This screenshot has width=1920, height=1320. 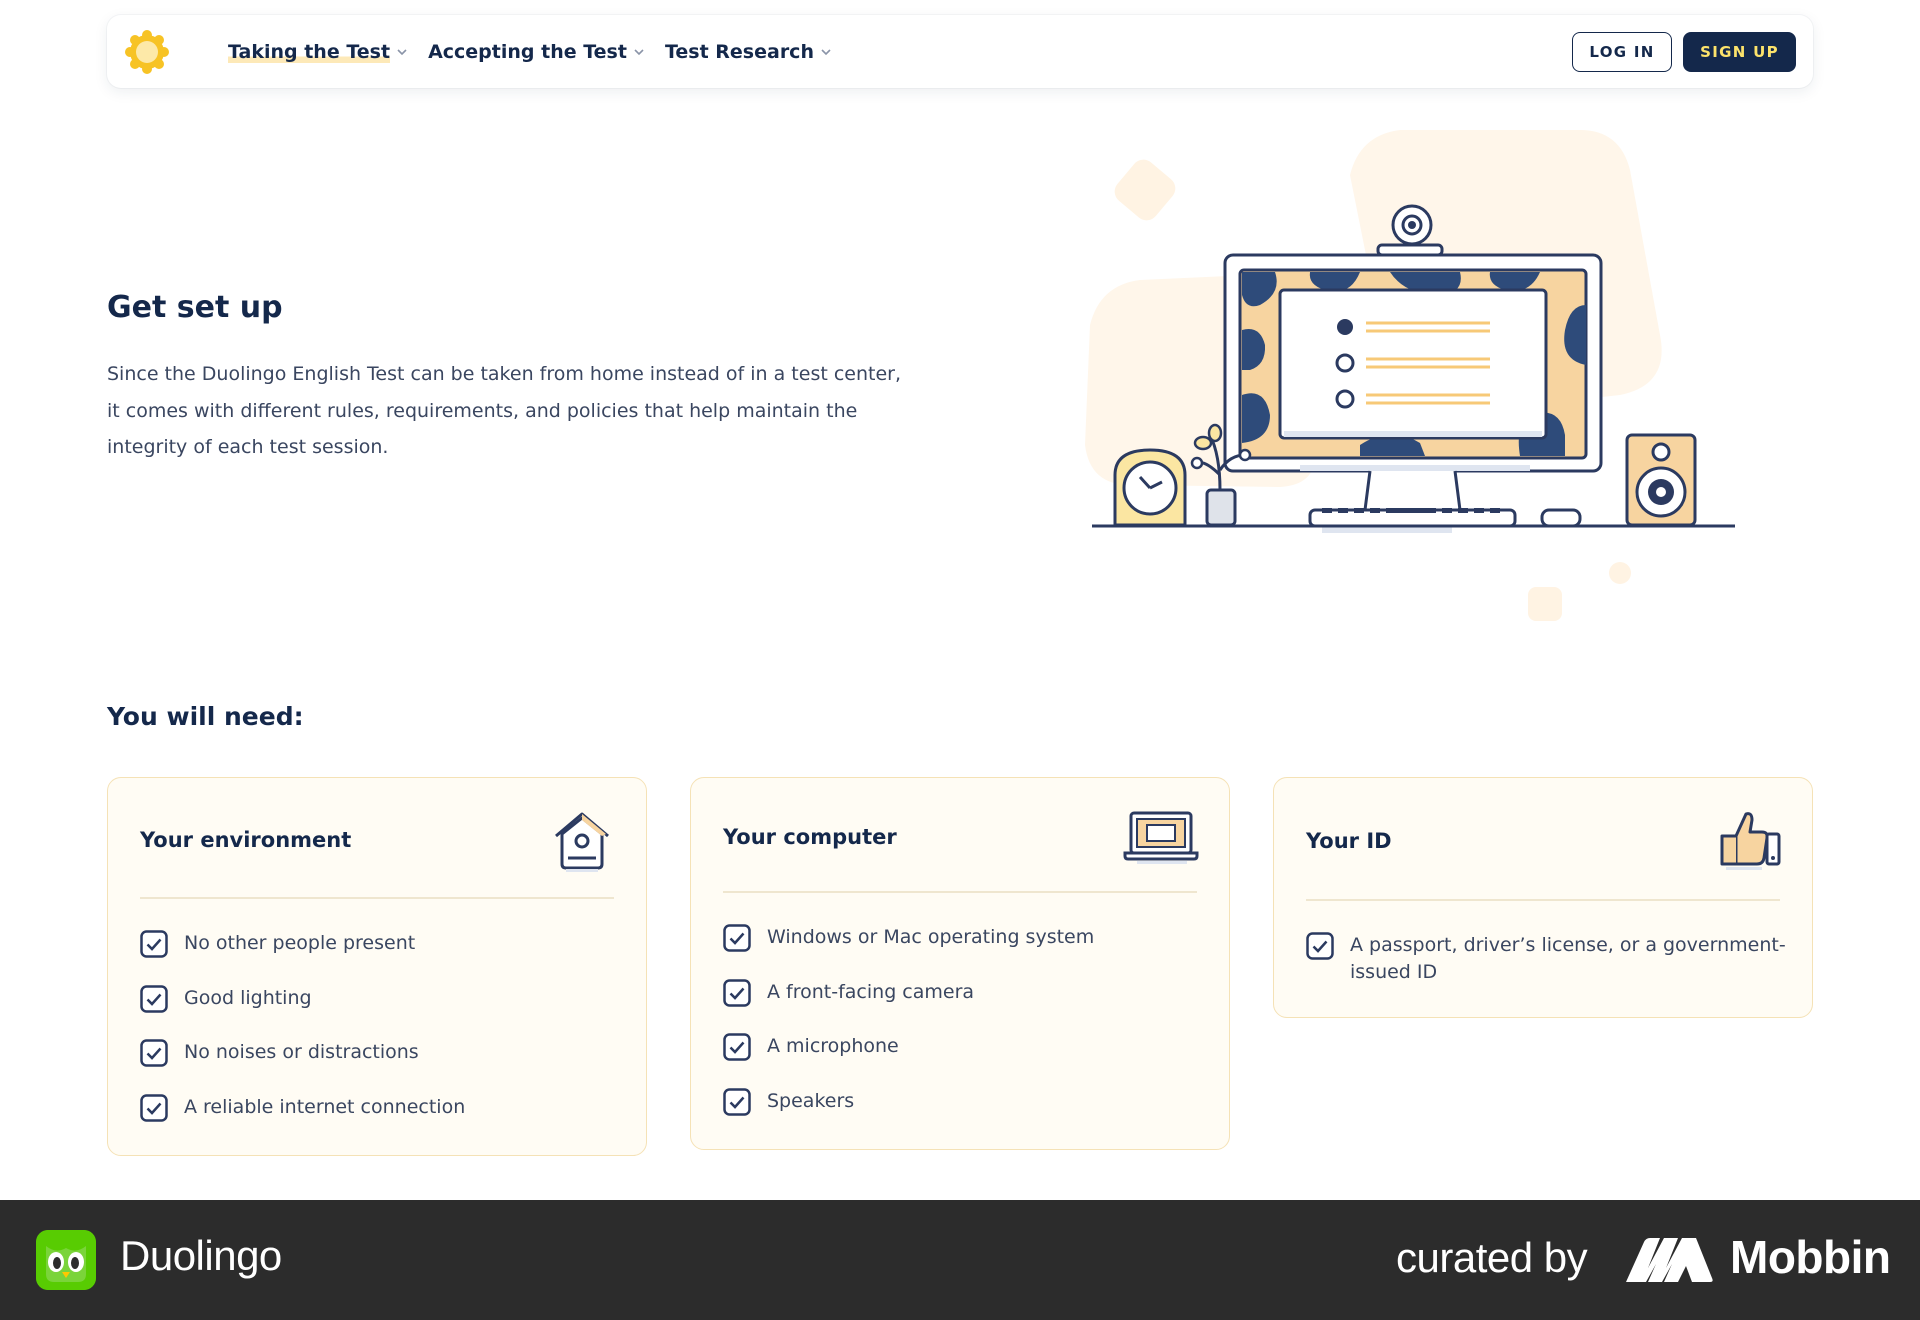 I want to click on nav-accepting-the-test-label: Accepting the Test, so click(x=527, y=51).